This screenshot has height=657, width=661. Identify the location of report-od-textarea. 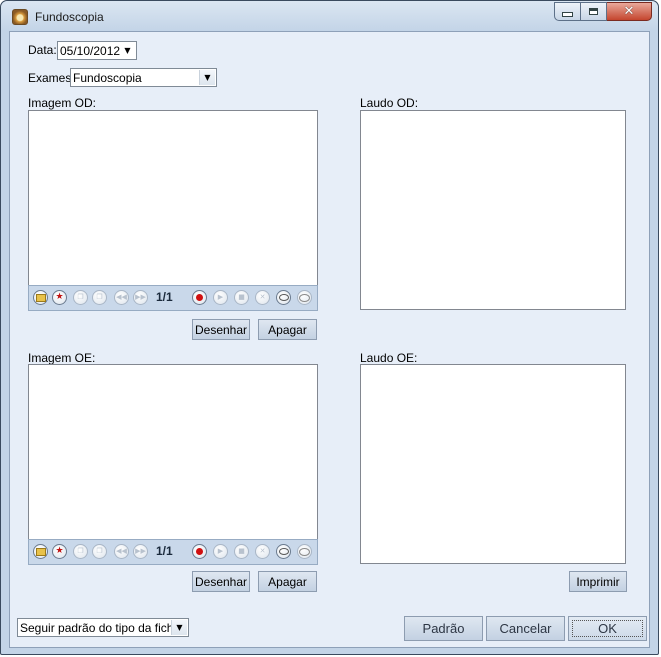
(493, 210).